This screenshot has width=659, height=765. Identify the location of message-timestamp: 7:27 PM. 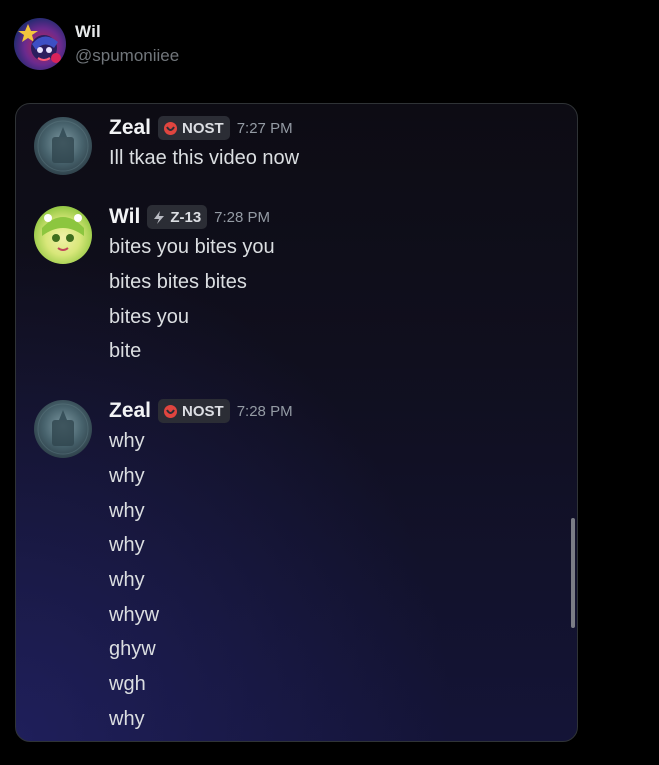
(264, 128).